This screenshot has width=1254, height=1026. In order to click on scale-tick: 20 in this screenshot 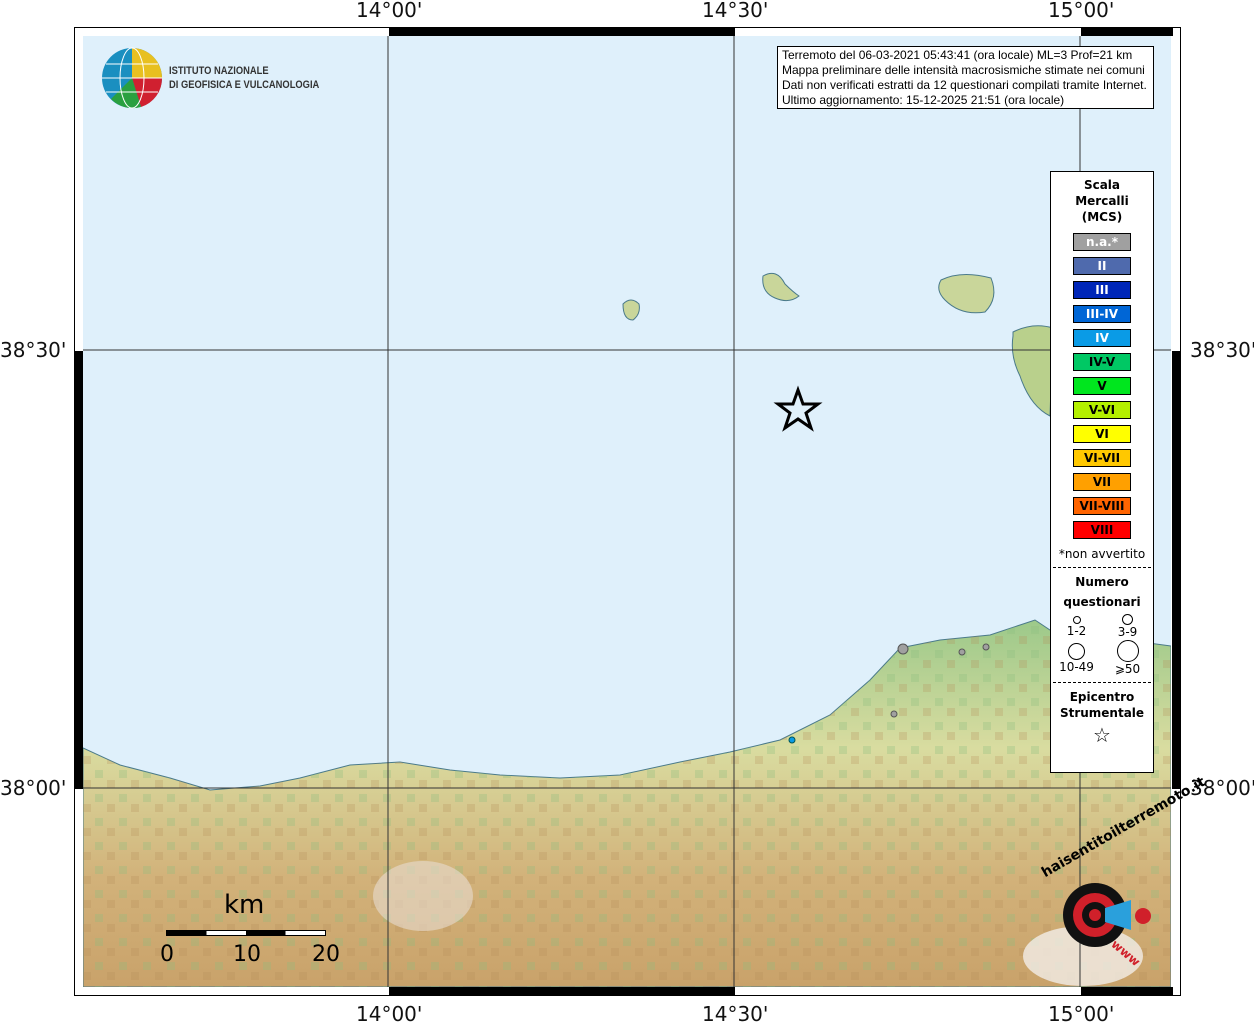, I will do `click(326, 954)`.